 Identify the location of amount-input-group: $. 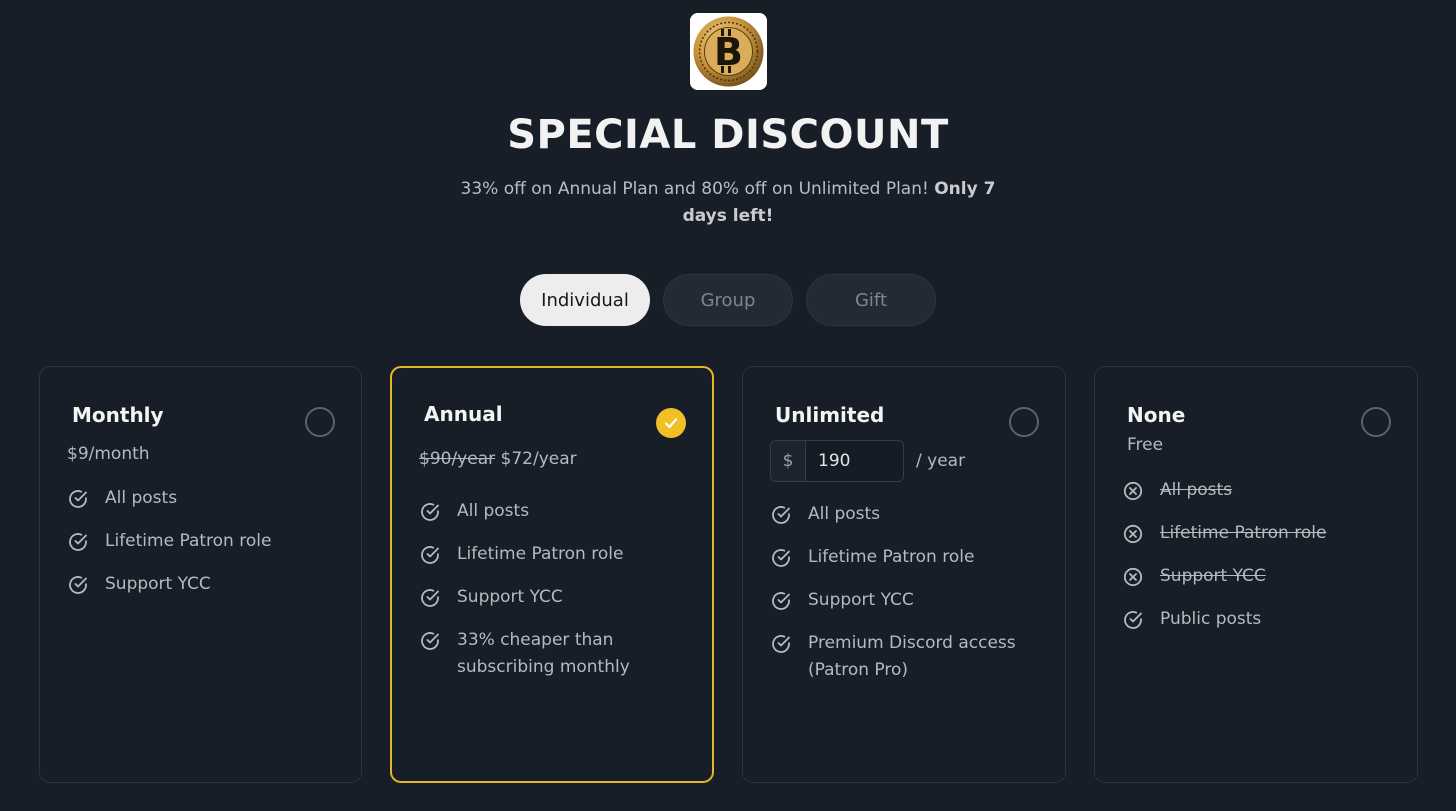
(837, 461).